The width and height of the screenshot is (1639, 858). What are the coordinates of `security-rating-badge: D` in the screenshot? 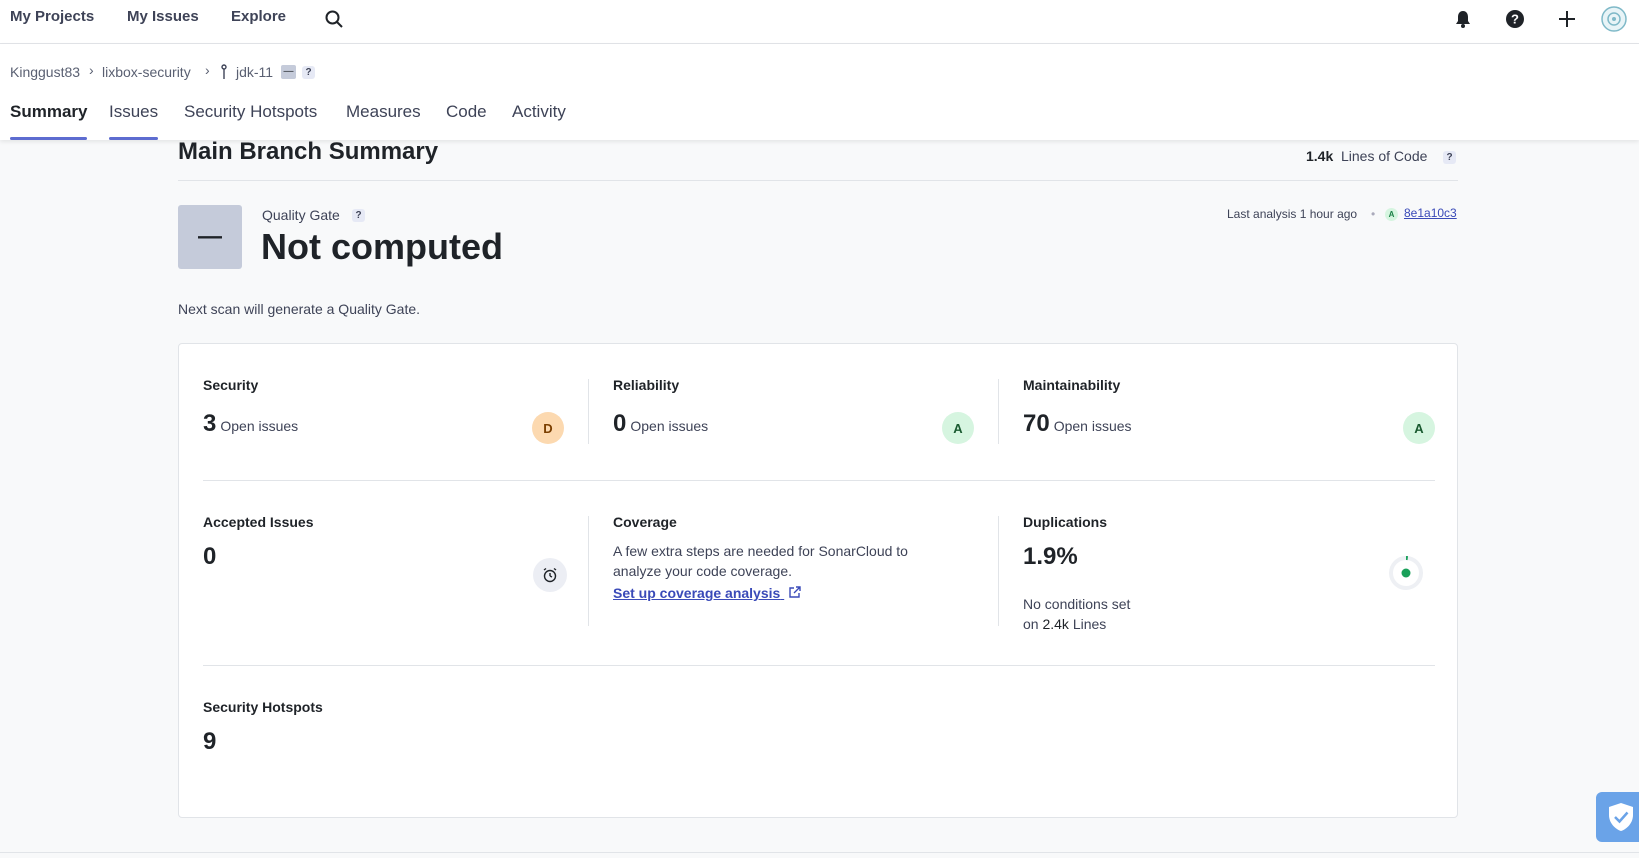 It's located at (548, 428).